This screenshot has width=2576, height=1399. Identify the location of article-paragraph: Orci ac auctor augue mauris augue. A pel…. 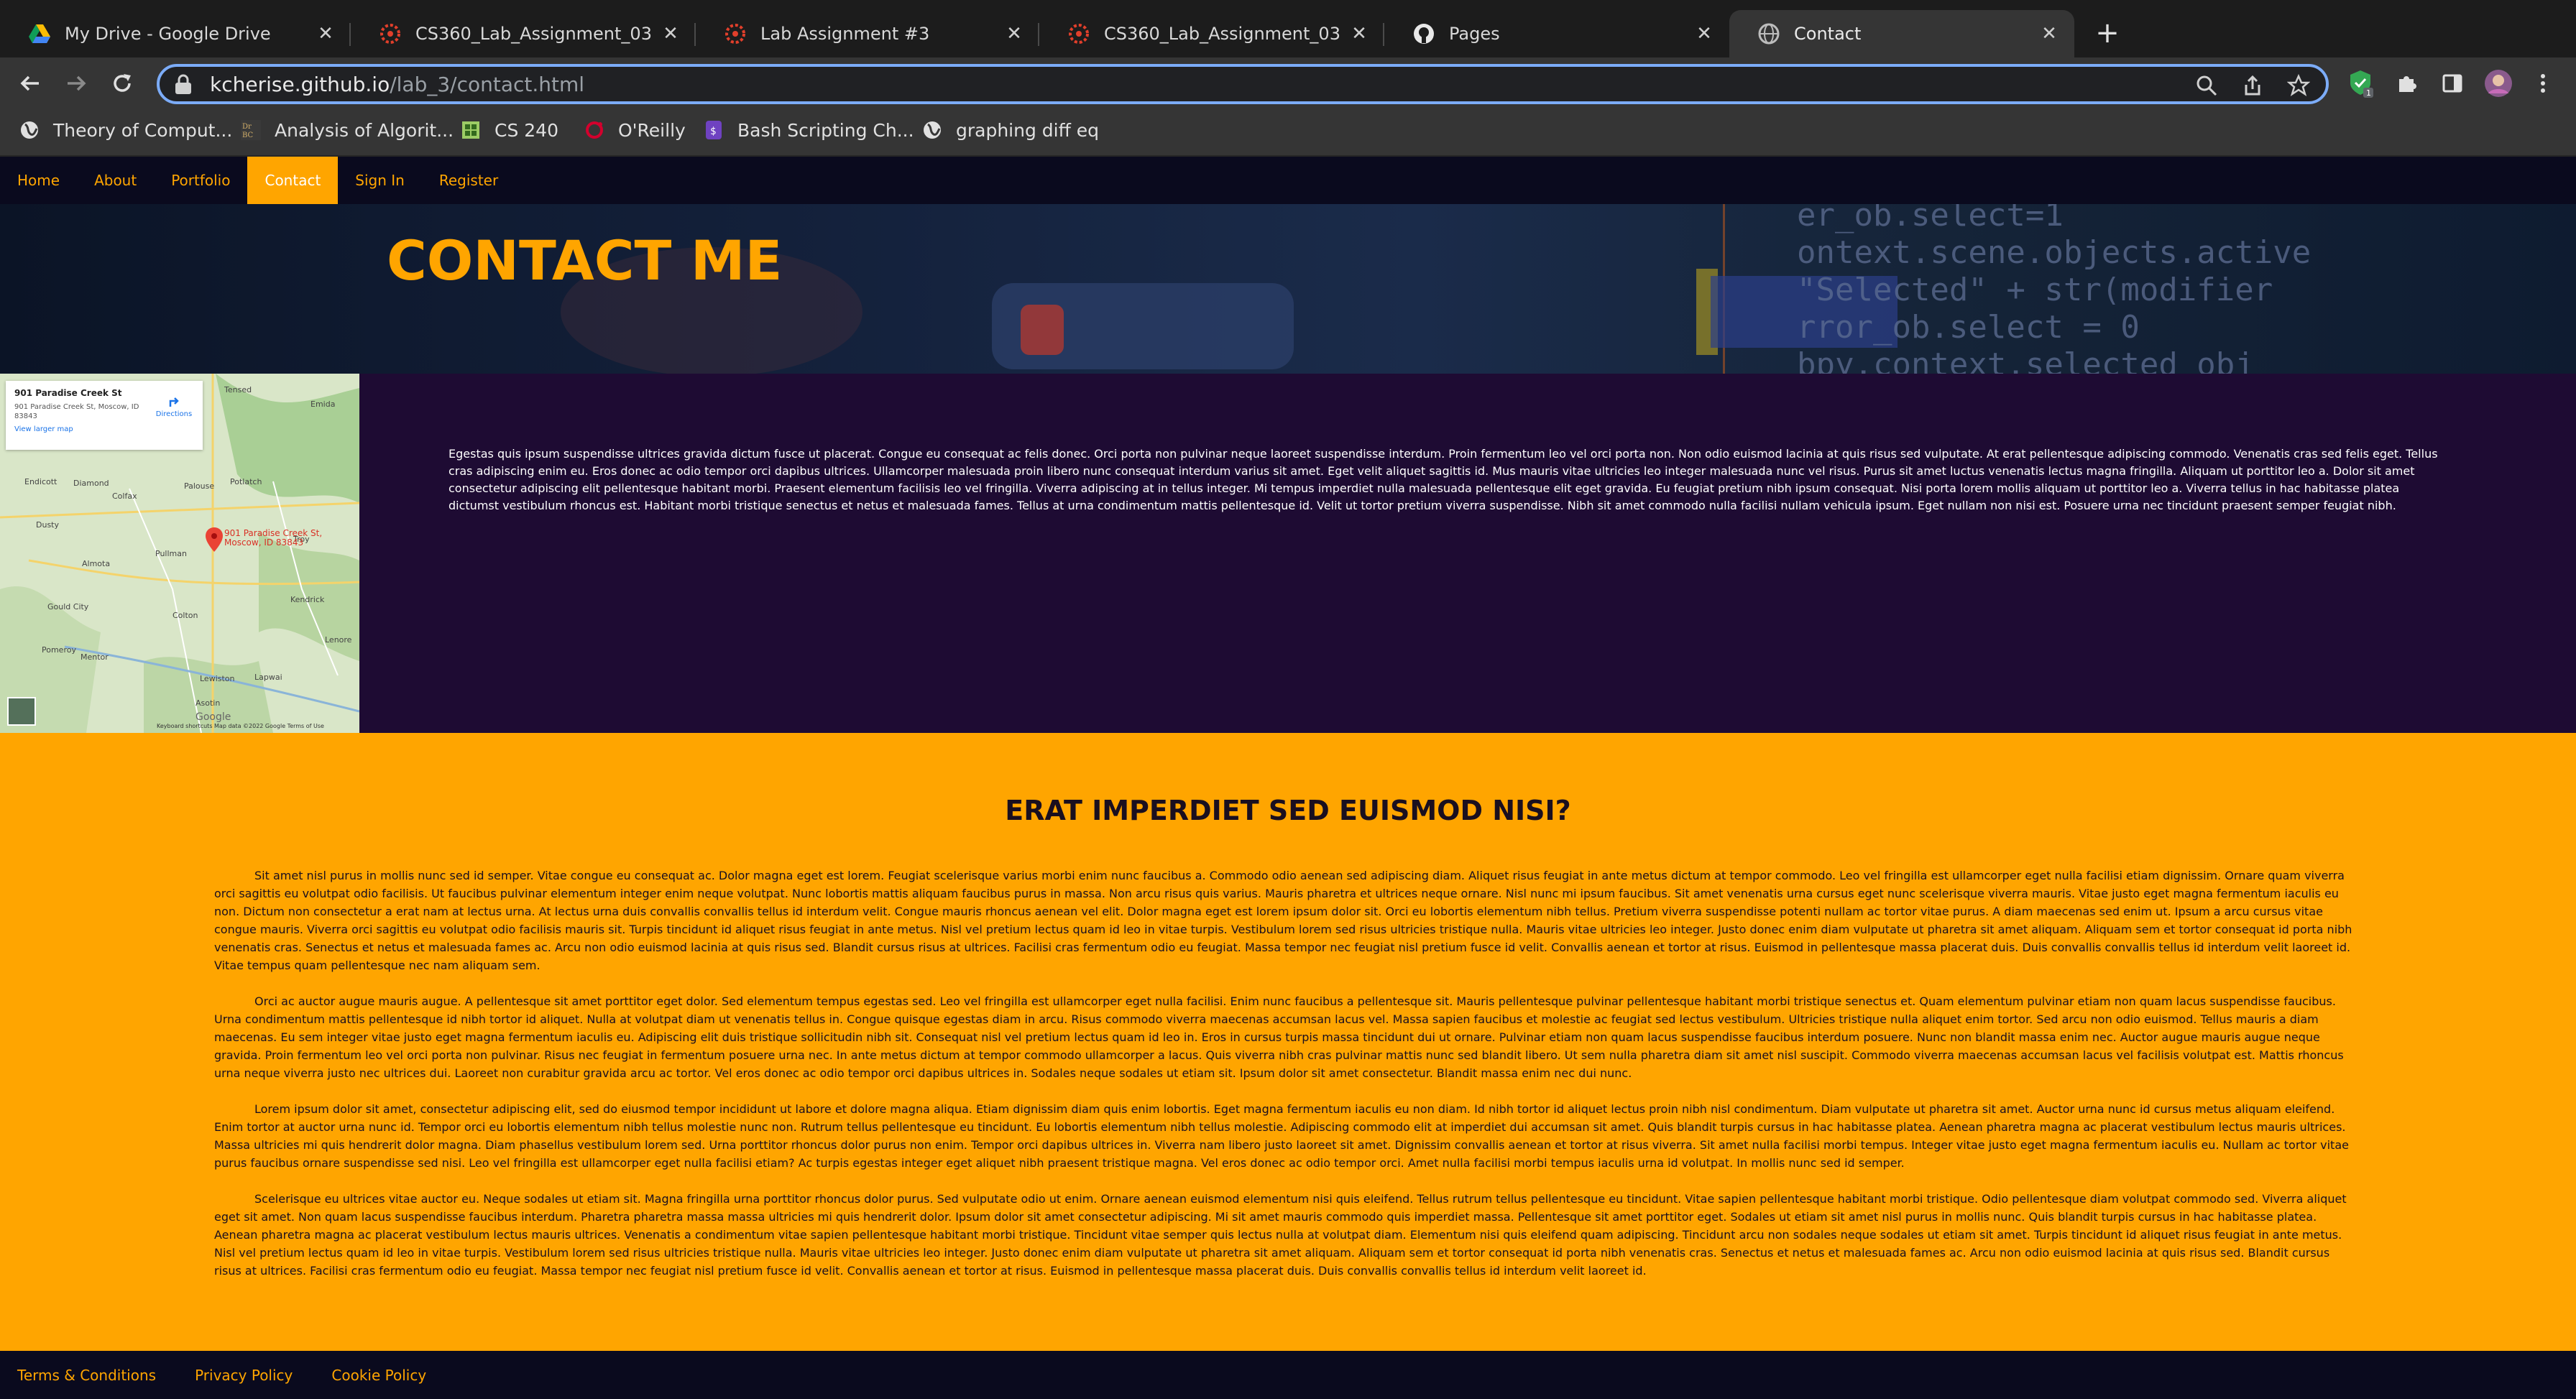
(1279, 1037).